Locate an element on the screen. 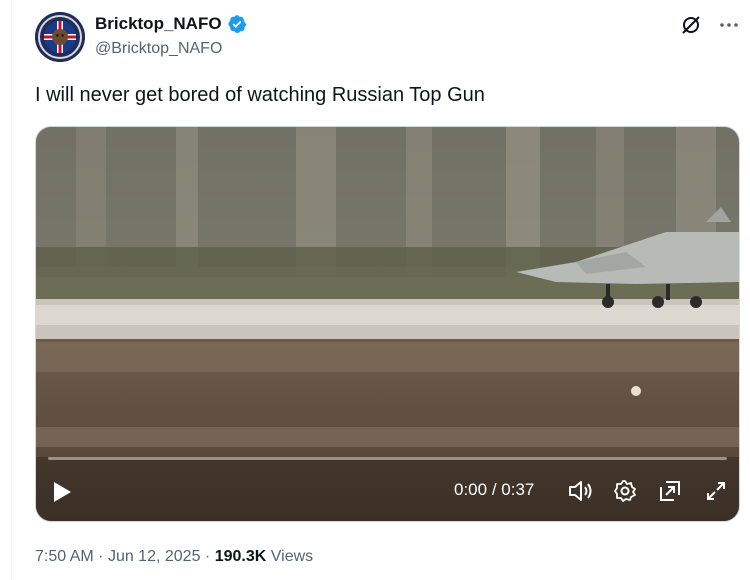 This screenshot has width=750, height=580. video-time: 0:00 / 0:37 is located at coordinates (494, 490).